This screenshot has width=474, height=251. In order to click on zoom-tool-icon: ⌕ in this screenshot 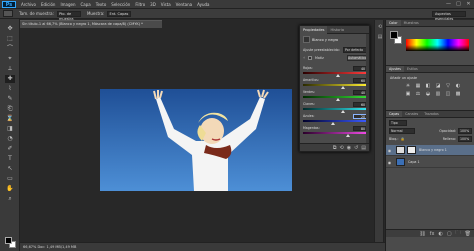, I will do `click(10, 199)`.